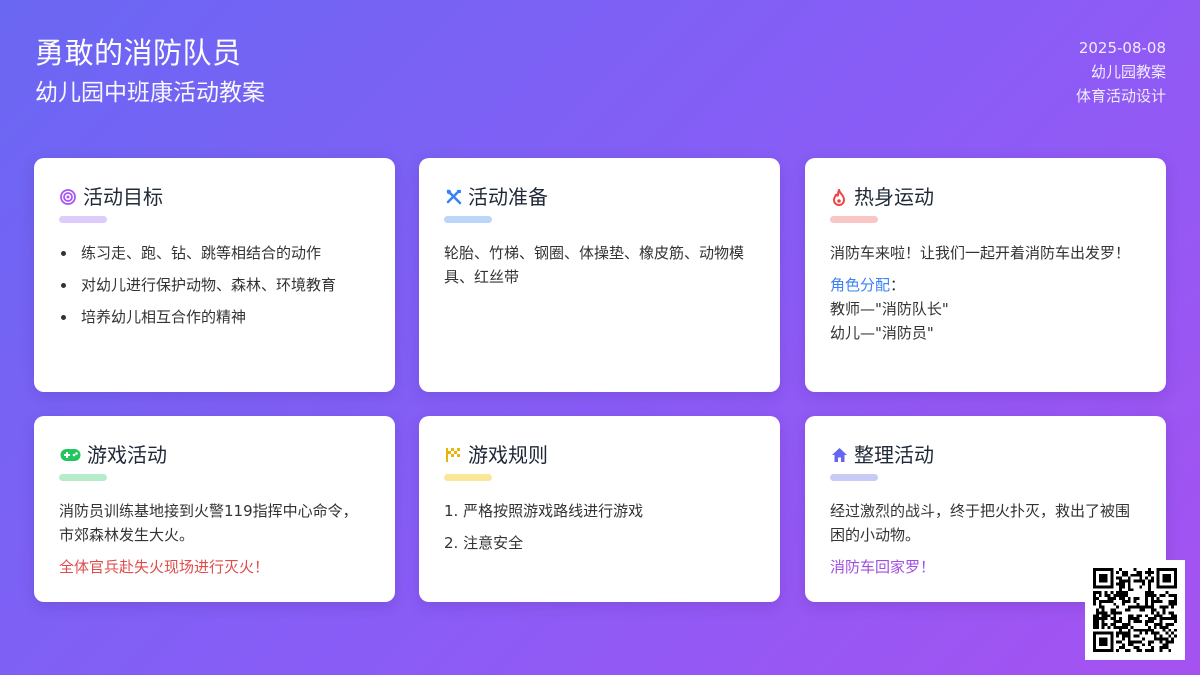 This screenshot has width=1200, height=675. Describe the element at coordinates (985, 455) in the screenshot. I see `card-wrapup-header: 整理活动` at that location.